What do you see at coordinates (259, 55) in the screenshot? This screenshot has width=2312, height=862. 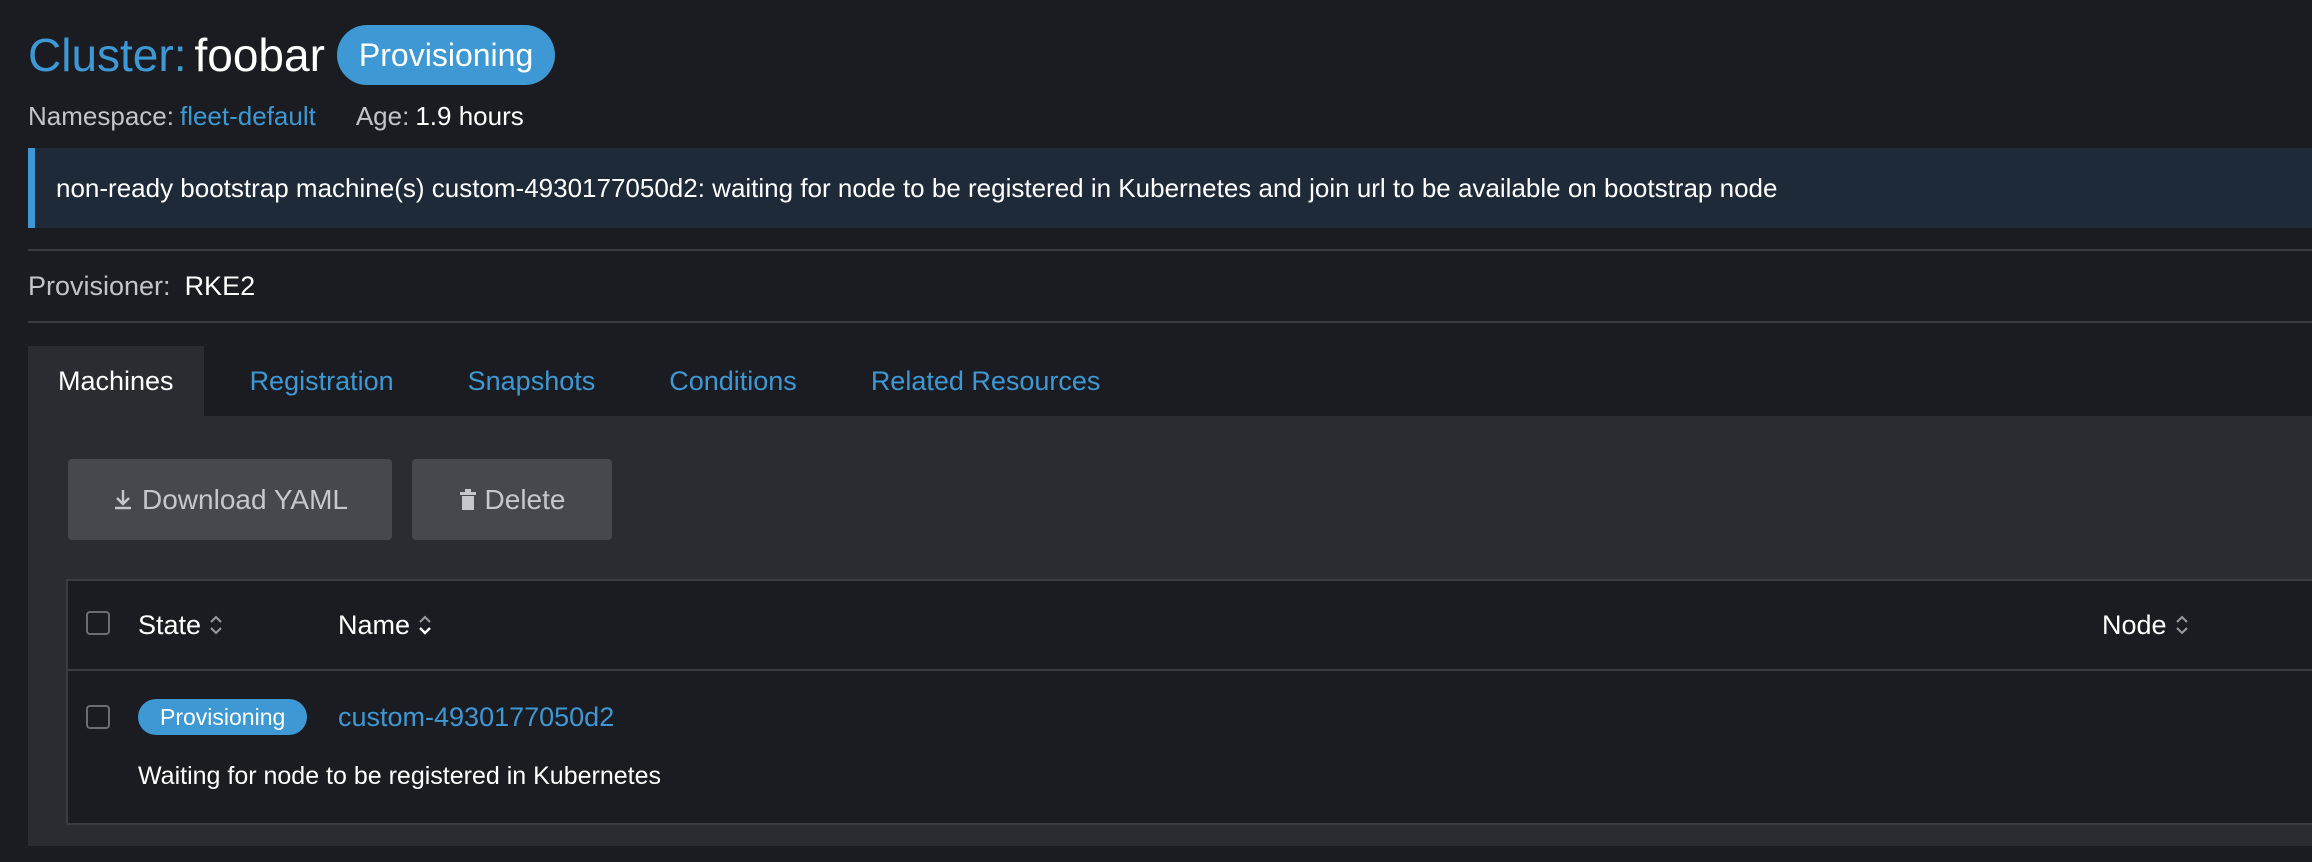 I see `cluster-name: foobar` at bounding box center [259, 55].